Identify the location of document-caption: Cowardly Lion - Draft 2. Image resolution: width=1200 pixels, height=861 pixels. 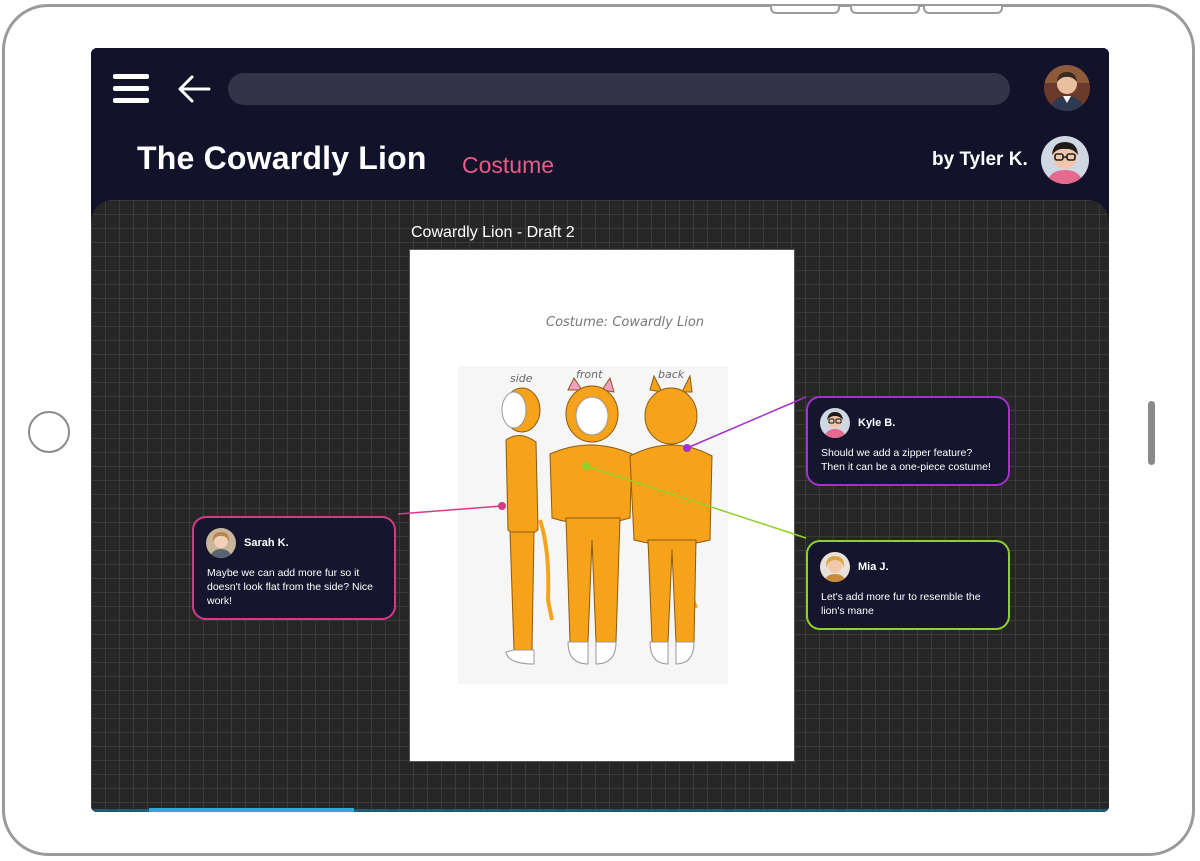
(493, 232).